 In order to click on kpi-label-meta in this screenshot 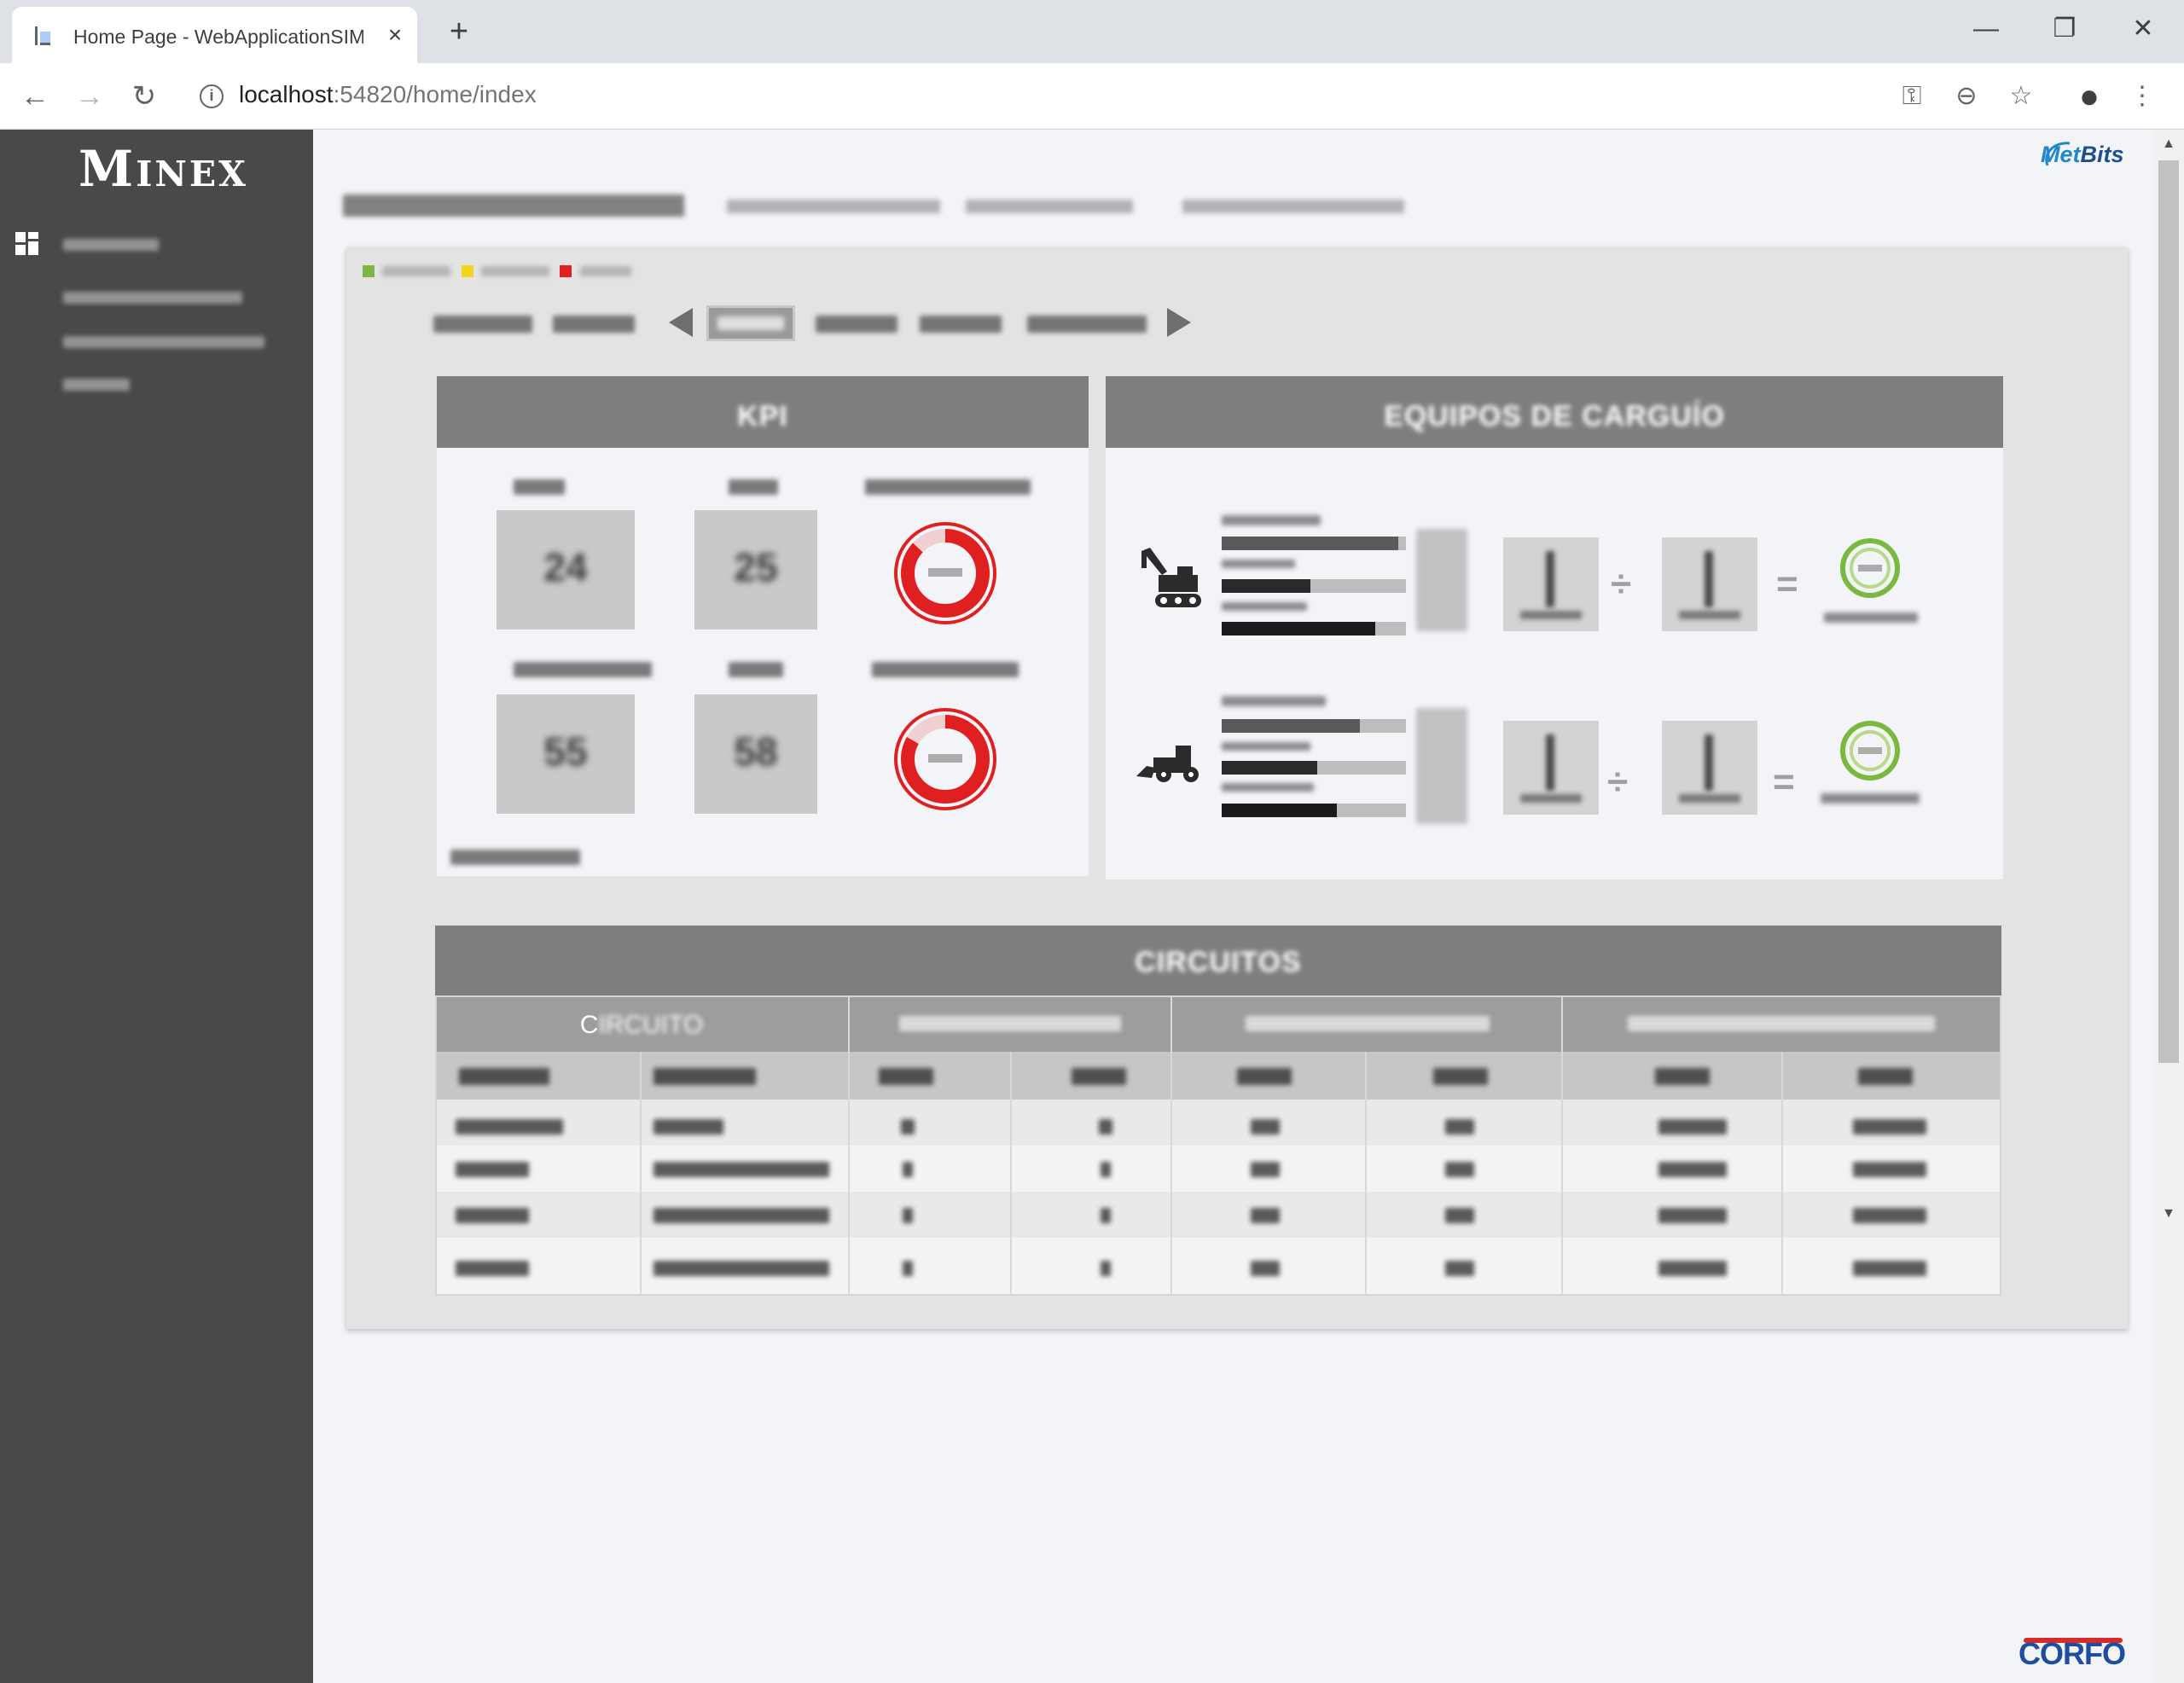, I will do `click(756, 669)`.